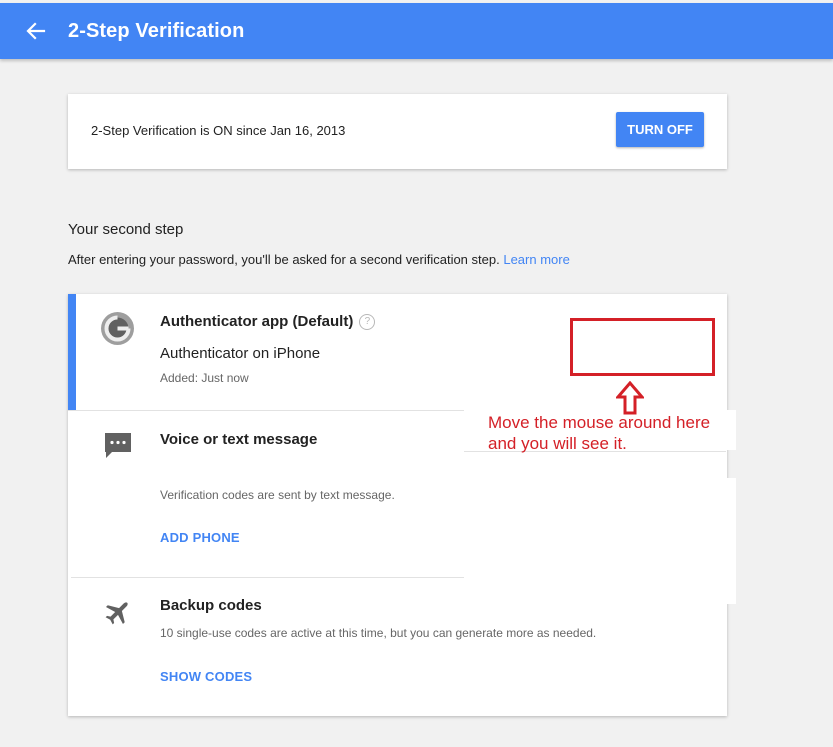 The image size is (833, 747). Describe the element at coordinates (156, 31) in the screenshot. I see `page-title: 2-Step Verification` at that location.